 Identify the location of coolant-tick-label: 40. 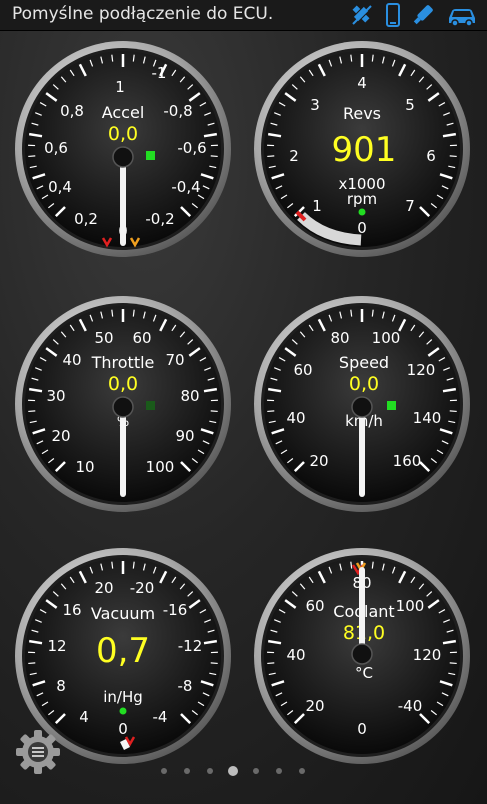
(295, 655).